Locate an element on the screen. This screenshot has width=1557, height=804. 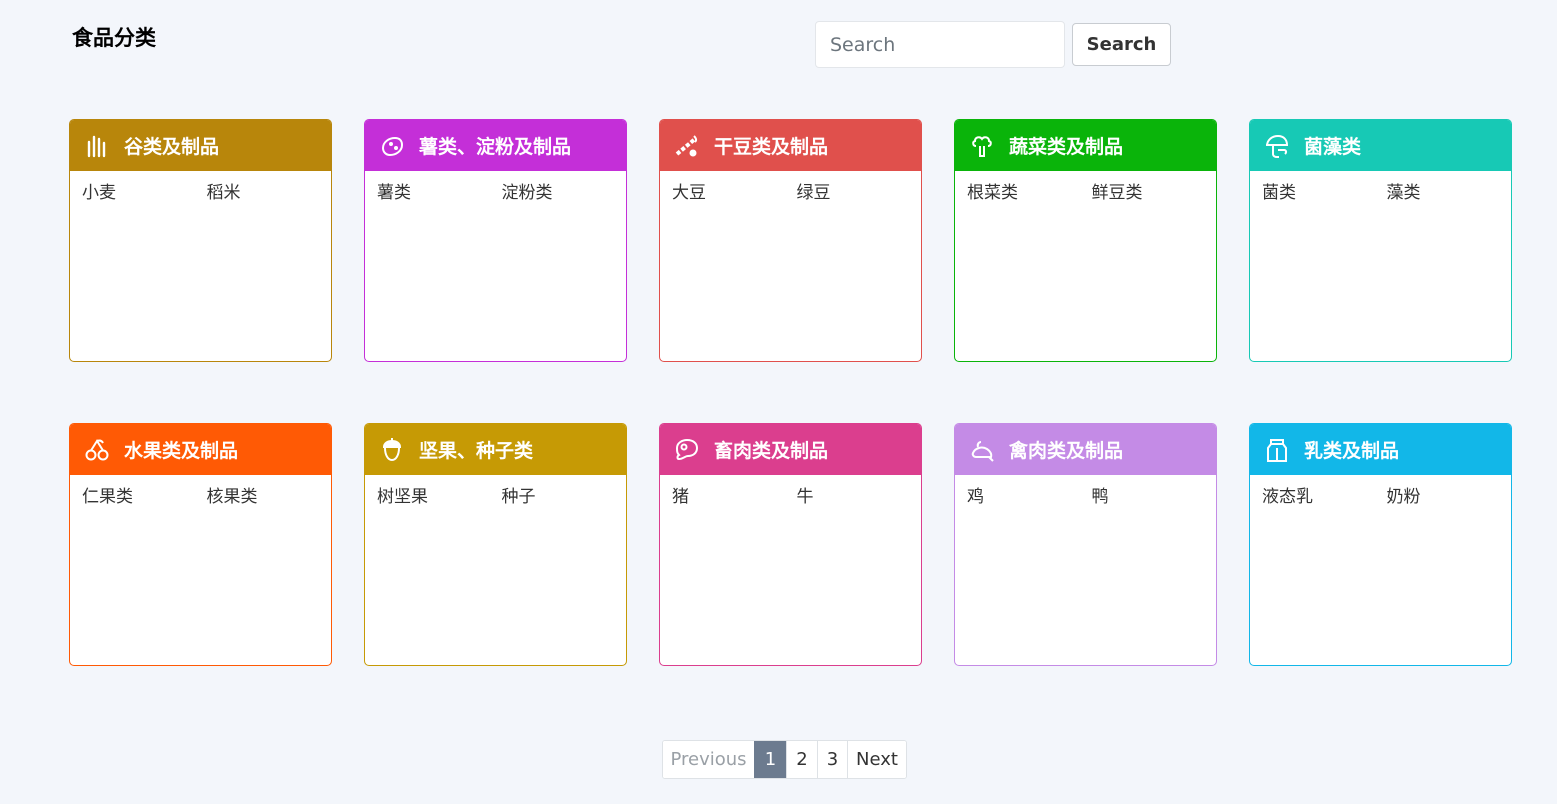
category-title: 水果类及制品 is located at coordinates (181, 449).